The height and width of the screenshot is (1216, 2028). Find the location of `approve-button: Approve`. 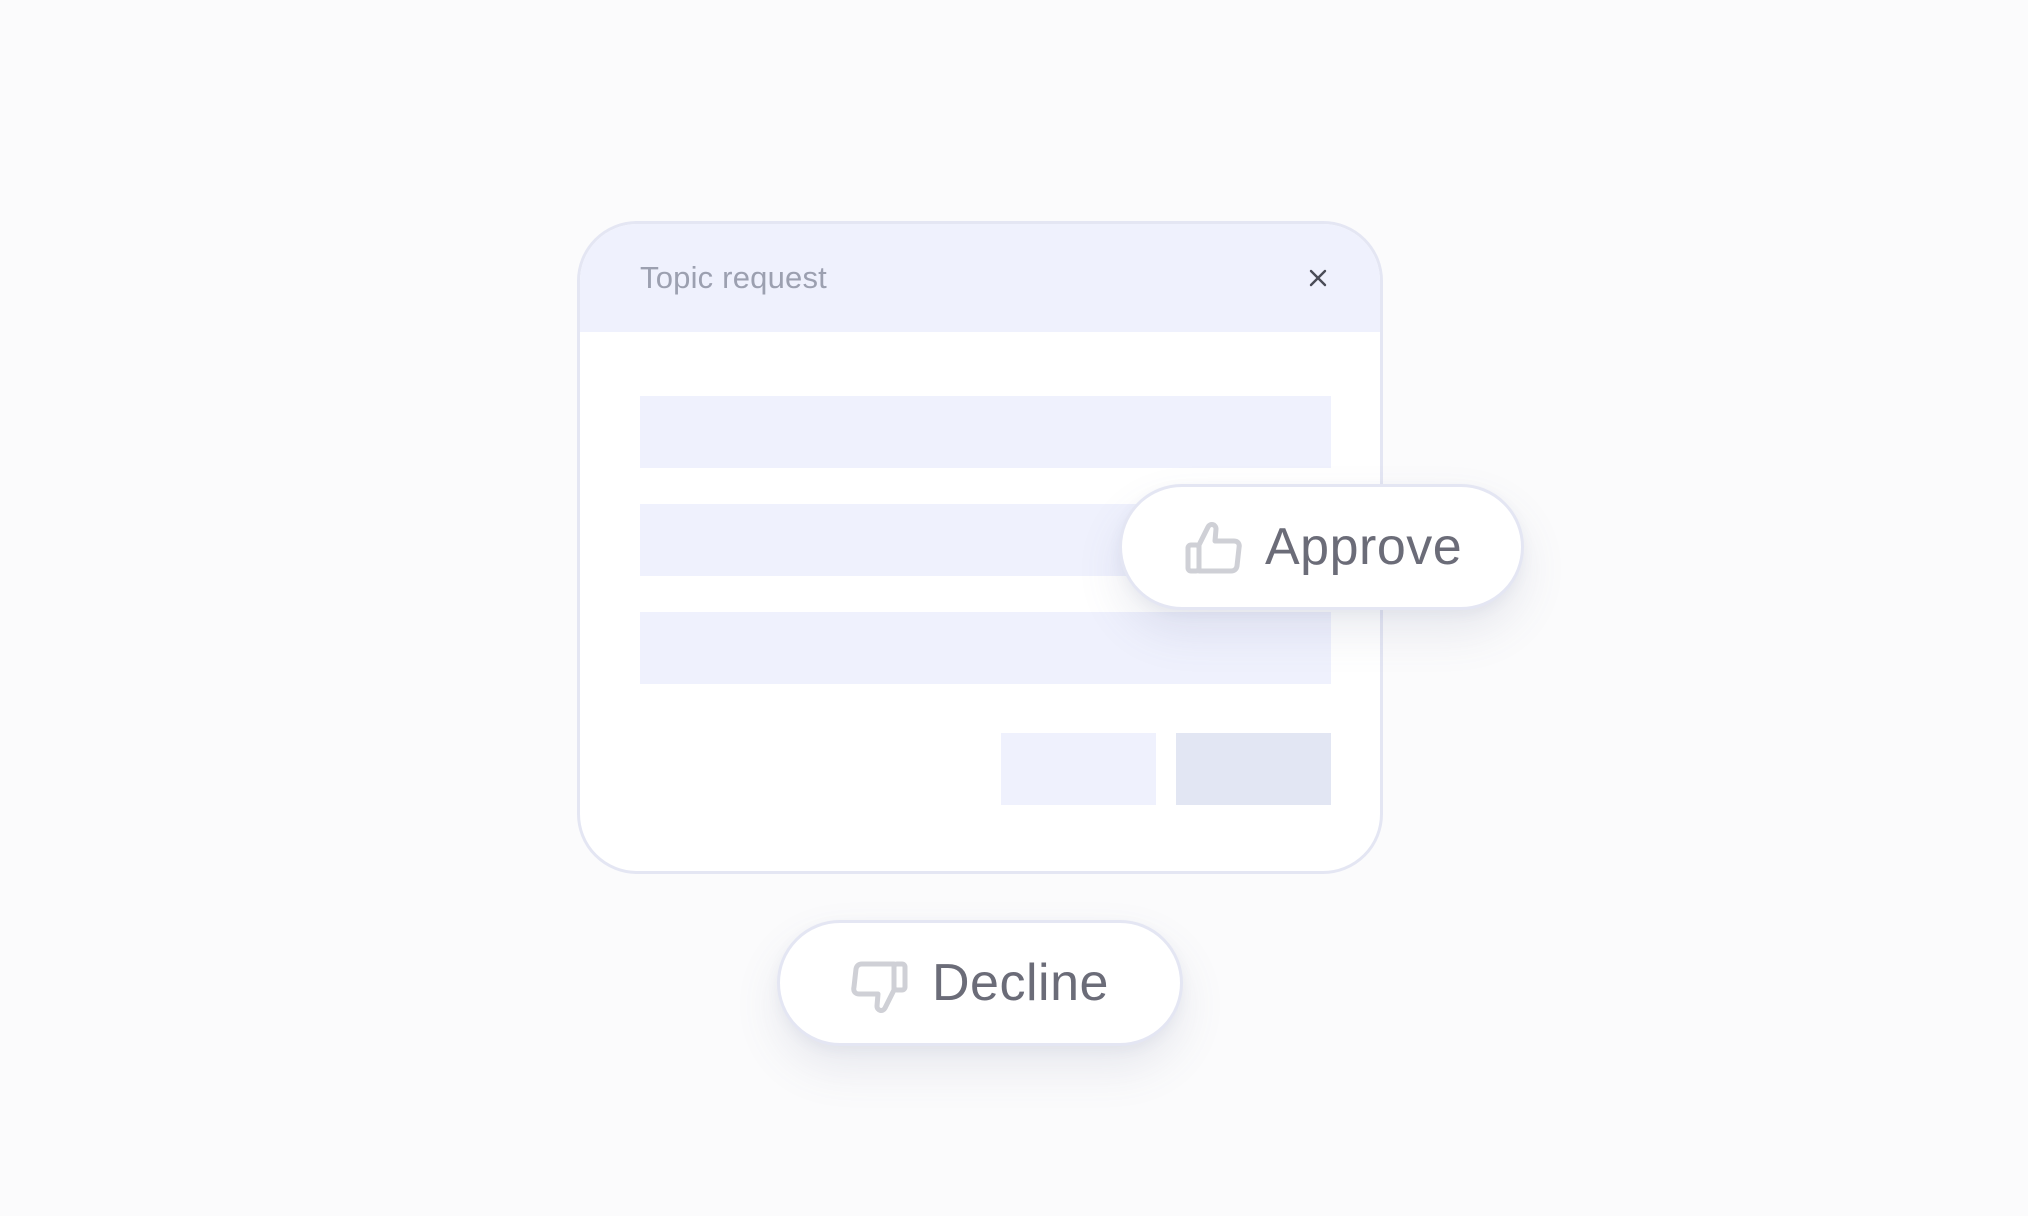

approve-button: Approve is located at coordinates (1321, 547).